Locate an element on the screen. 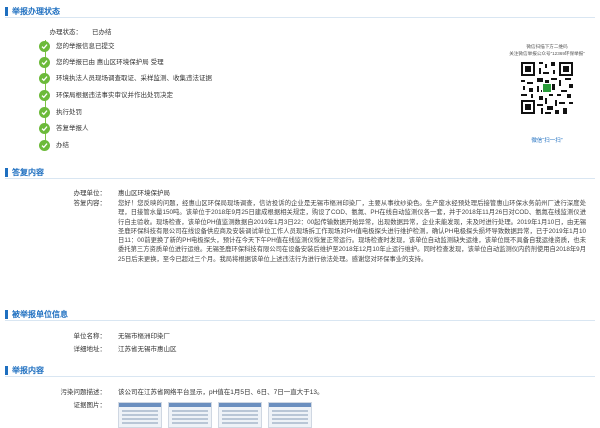 The height and width of the screenshot is (428, 600). timeline-step: 您的举报已由 惠山区环境保护局 受理 is located at coordinates (159, 63).